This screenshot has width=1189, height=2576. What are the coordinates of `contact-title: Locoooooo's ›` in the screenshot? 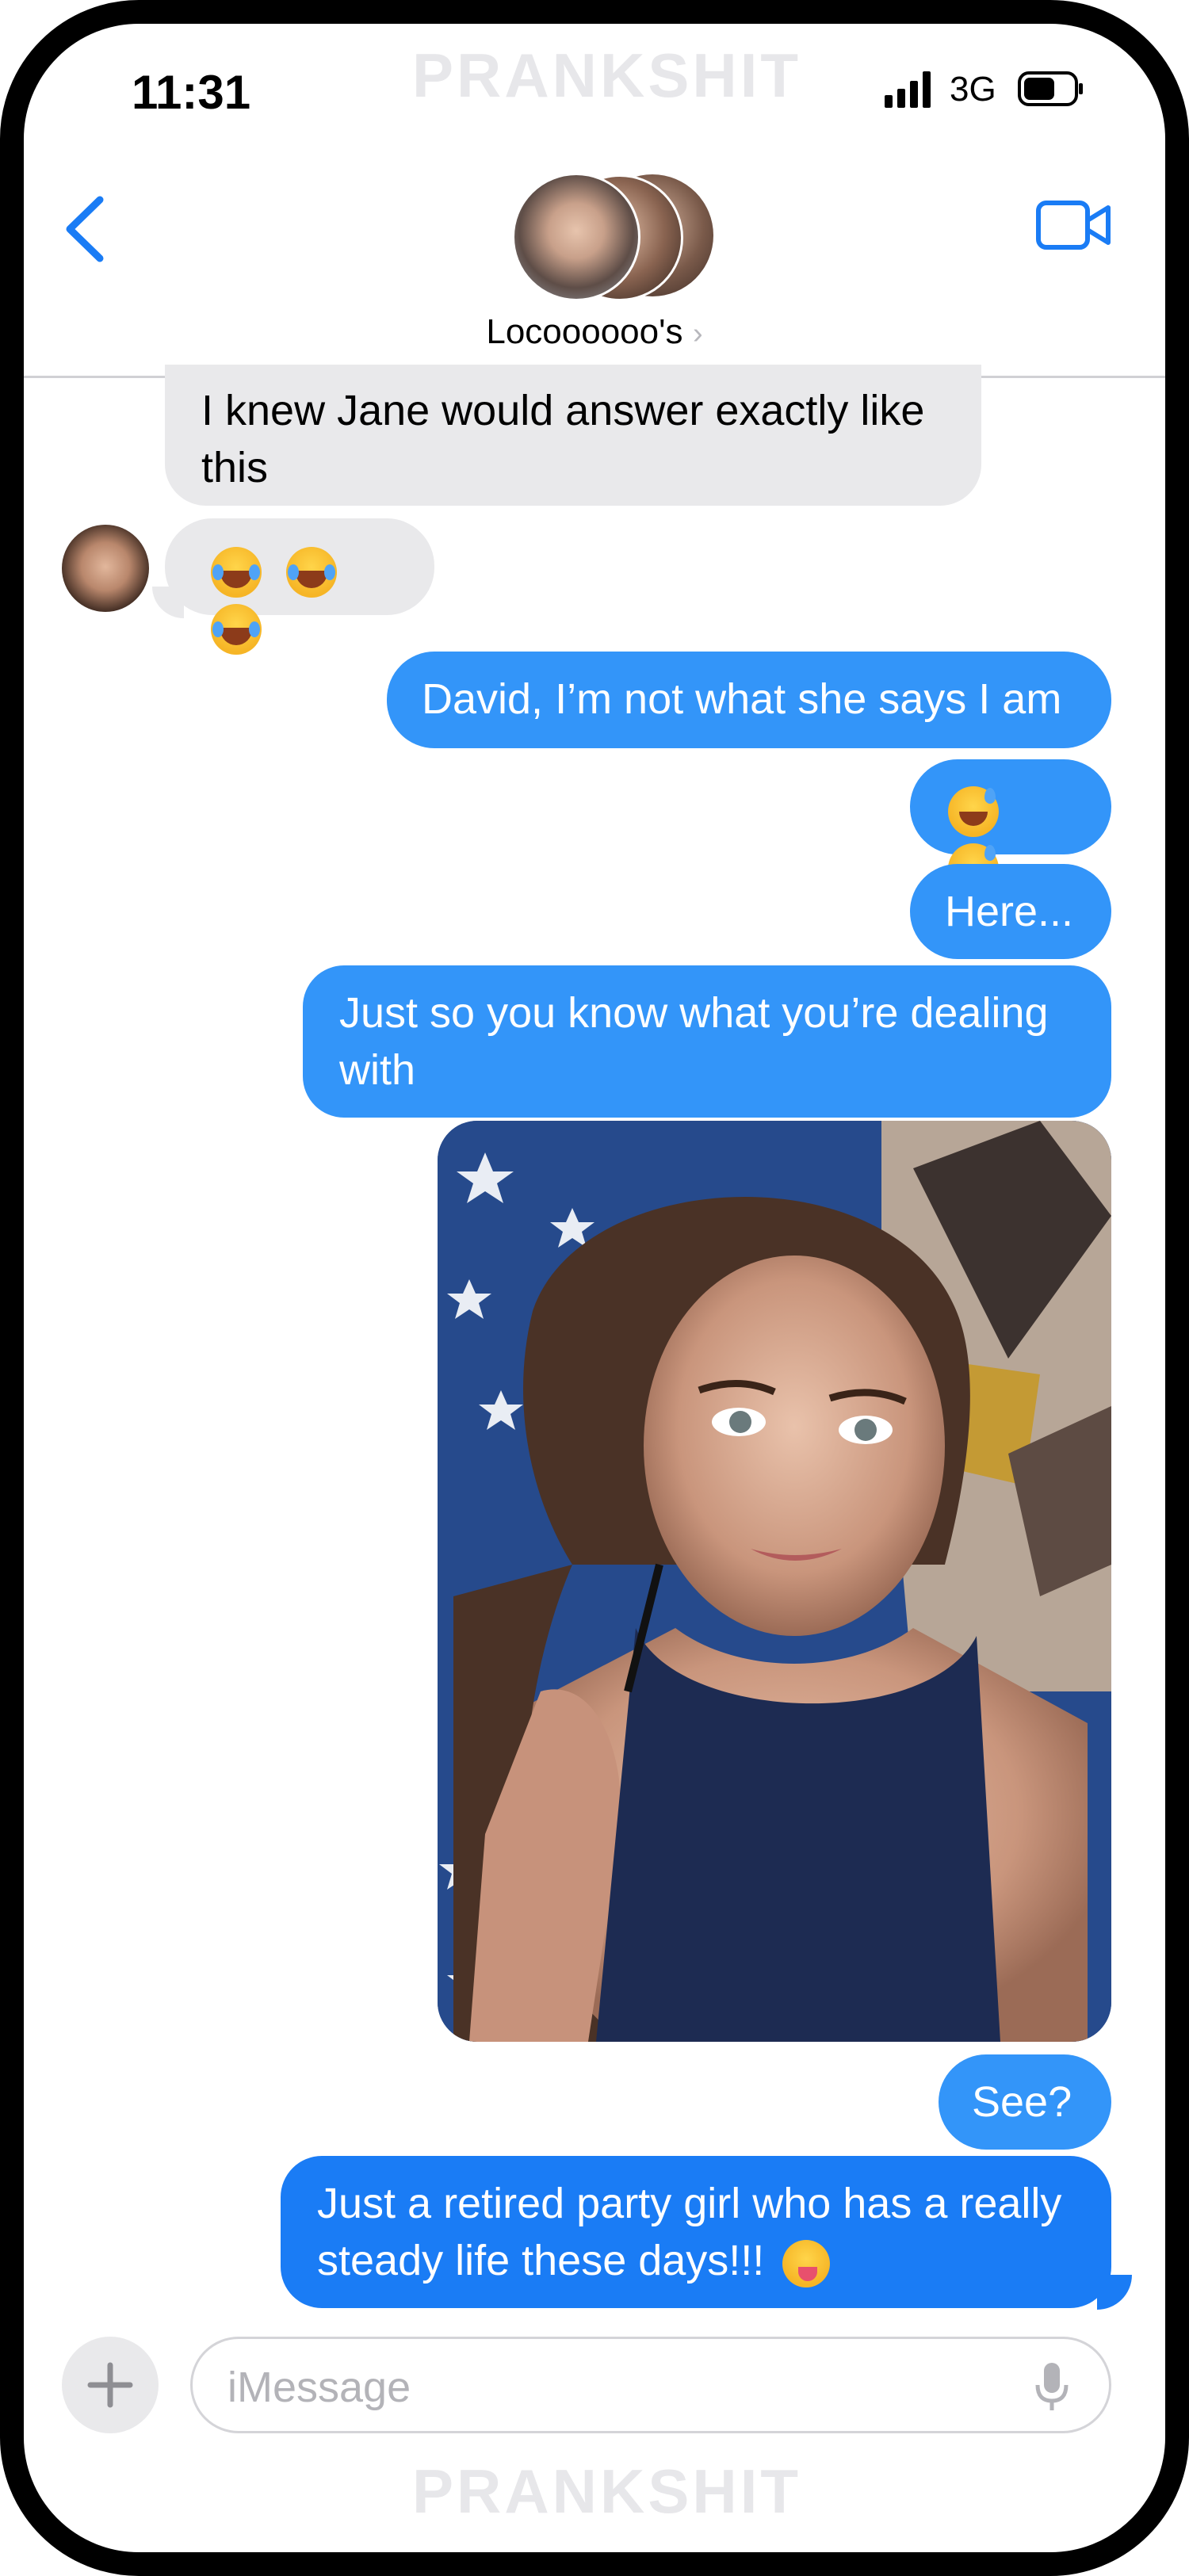 It's located at (594, 332).